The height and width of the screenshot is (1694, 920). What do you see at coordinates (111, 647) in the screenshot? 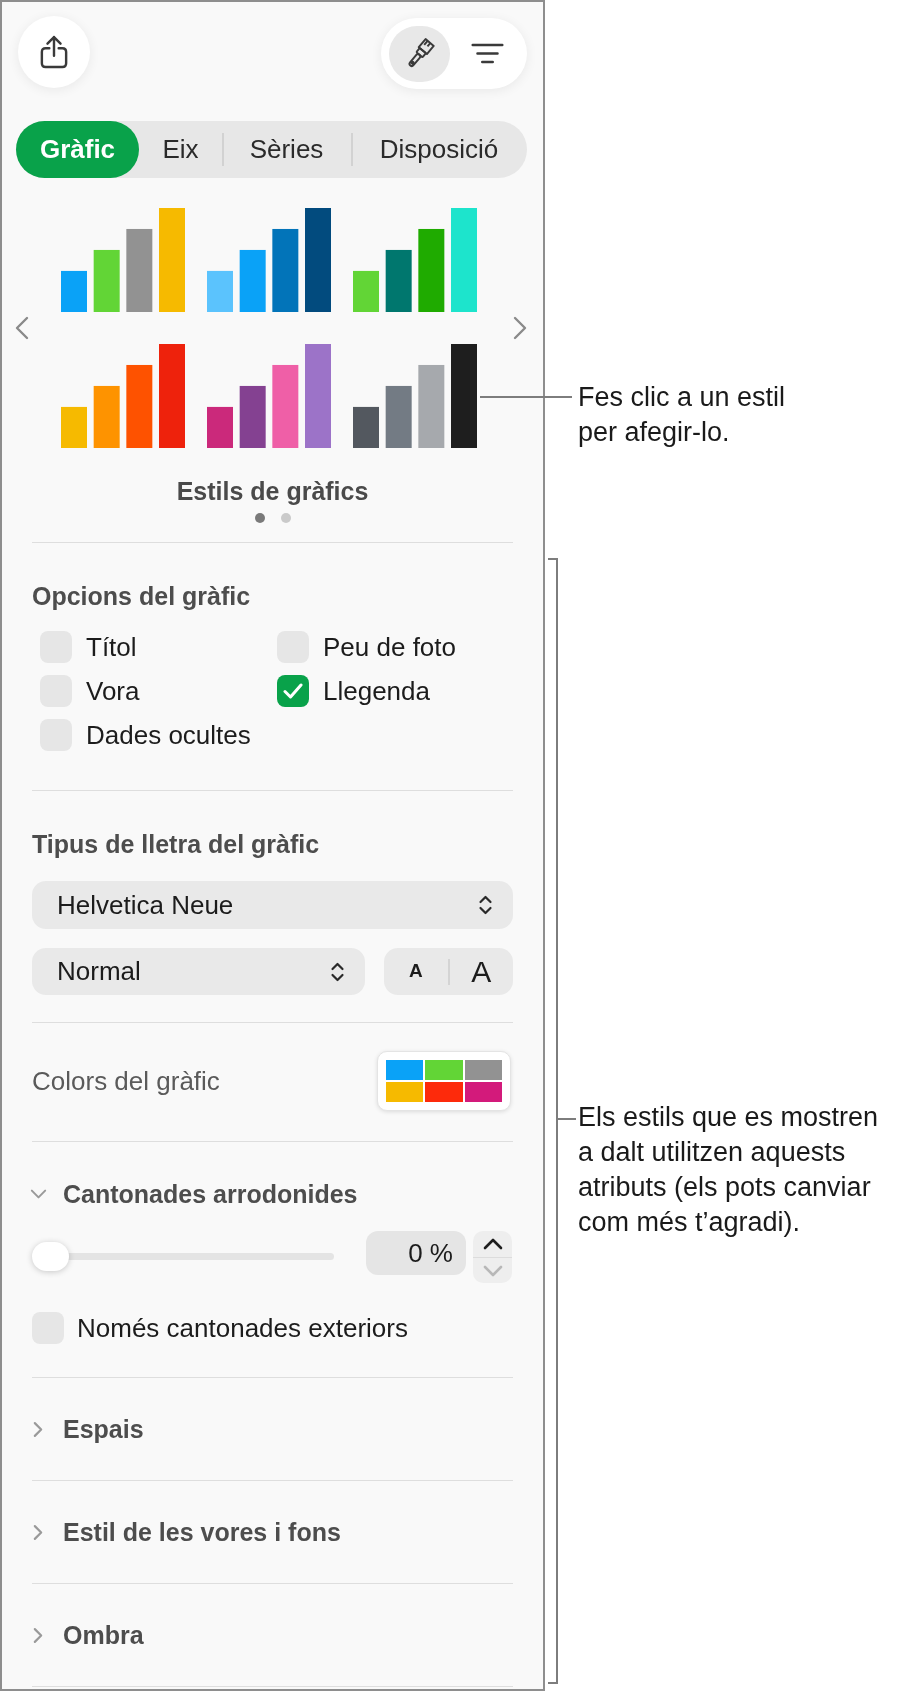
I see `checkbox-label: Títol` at bounding box center [111, 647].